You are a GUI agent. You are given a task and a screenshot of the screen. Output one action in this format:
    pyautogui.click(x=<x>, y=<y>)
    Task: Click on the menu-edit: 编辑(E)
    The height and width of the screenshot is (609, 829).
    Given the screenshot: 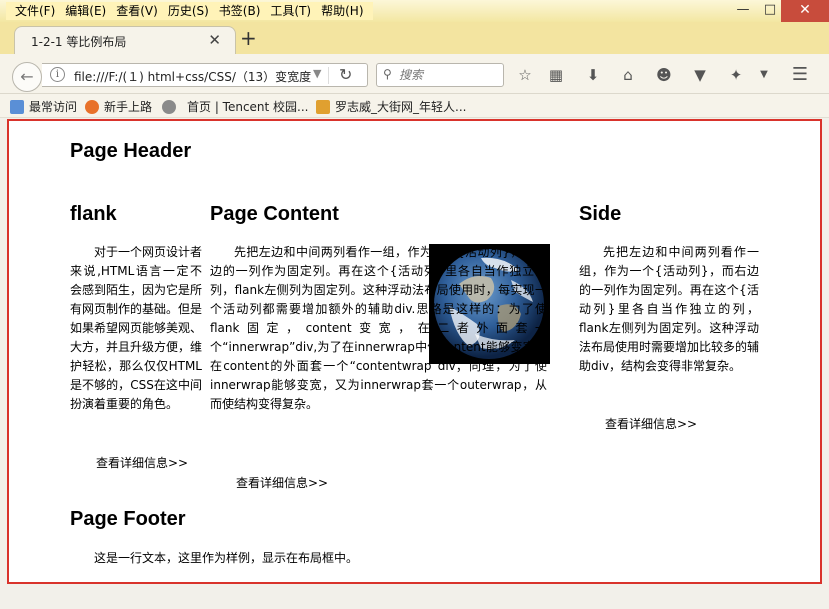 What is the action you would take?
    pyautogui.click(x=85, y=11)
    